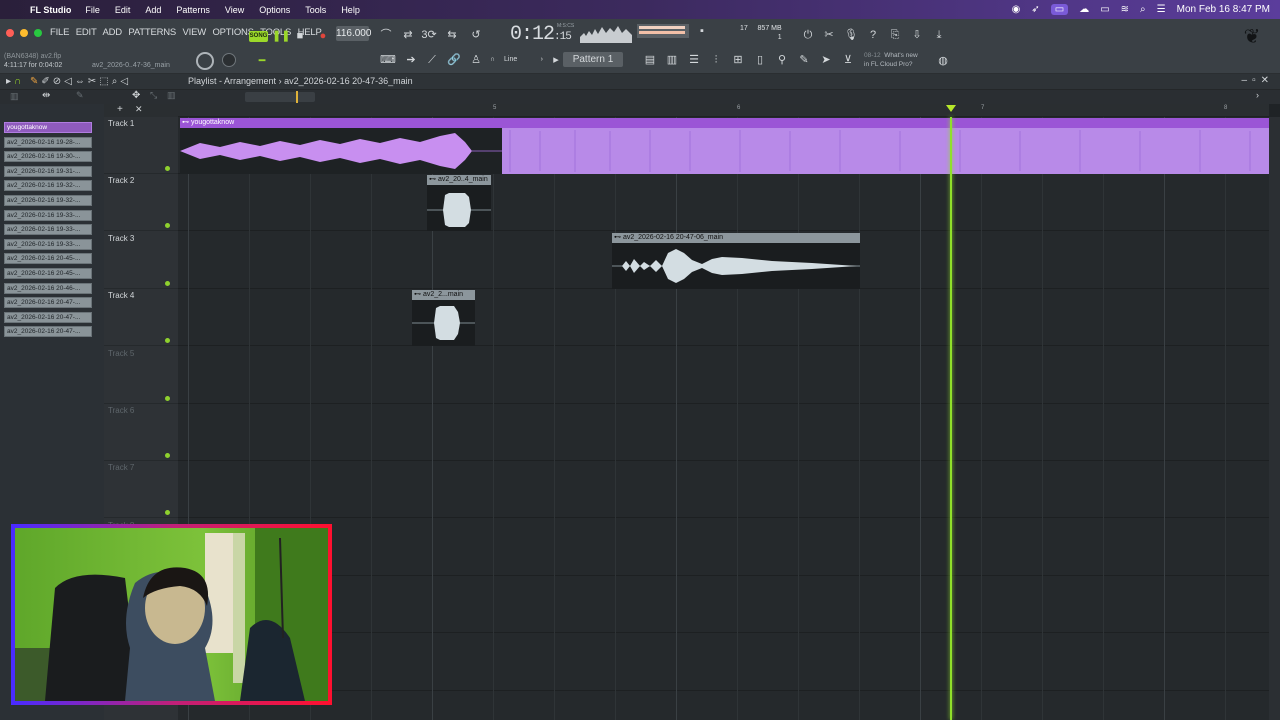 The height and width of the screenshot is (720, 1280). What do you see at coordinates (93, 81) in the screenshot?
I see `slice-icon: ✂` at bounding box center [93, 81].